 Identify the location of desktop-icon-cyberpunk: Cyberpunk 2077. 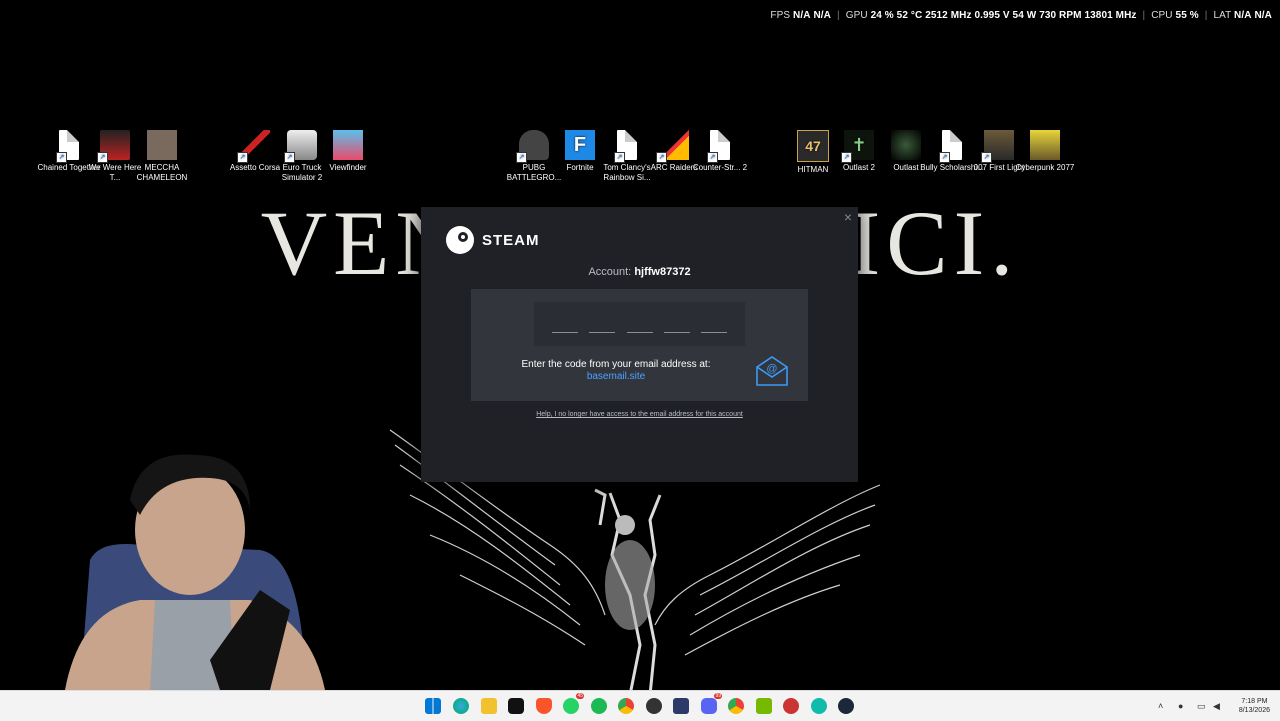
(1045, 151).